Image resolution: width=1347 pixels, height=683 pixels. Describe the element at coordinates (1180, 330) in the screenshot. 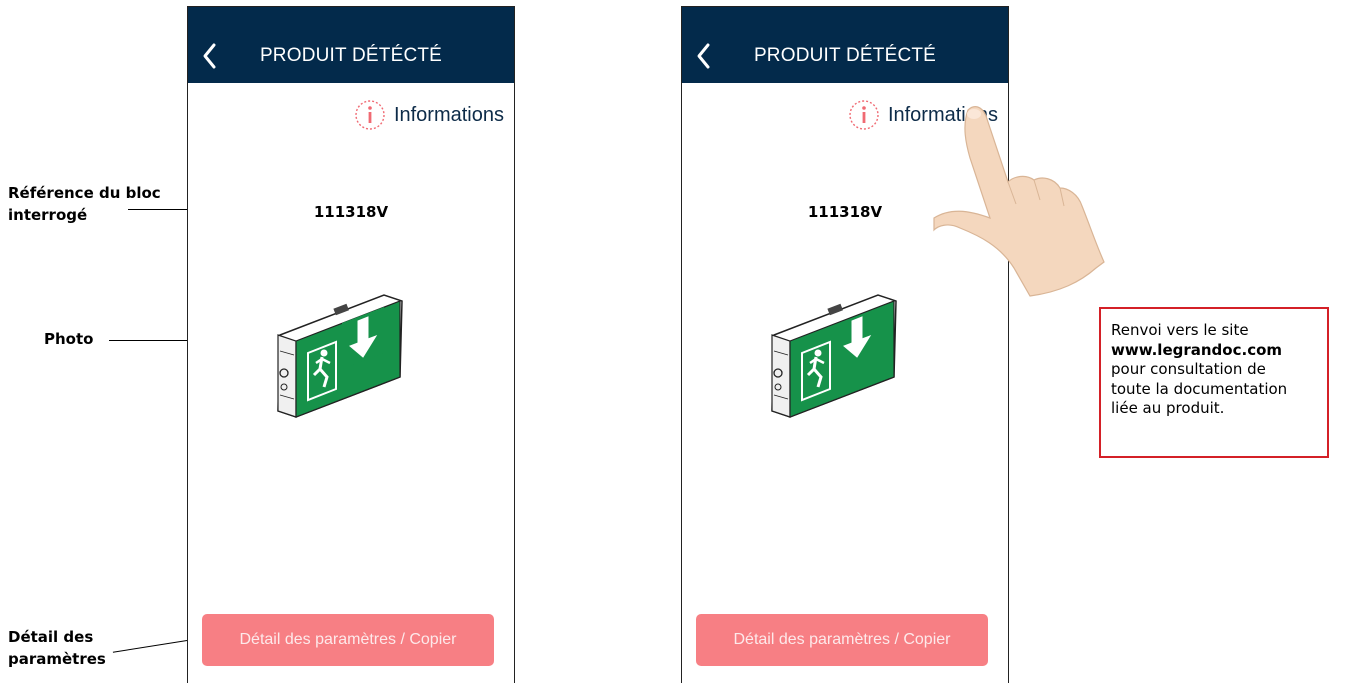

I see `callout-line1: Renvoi vers le site` at that location.